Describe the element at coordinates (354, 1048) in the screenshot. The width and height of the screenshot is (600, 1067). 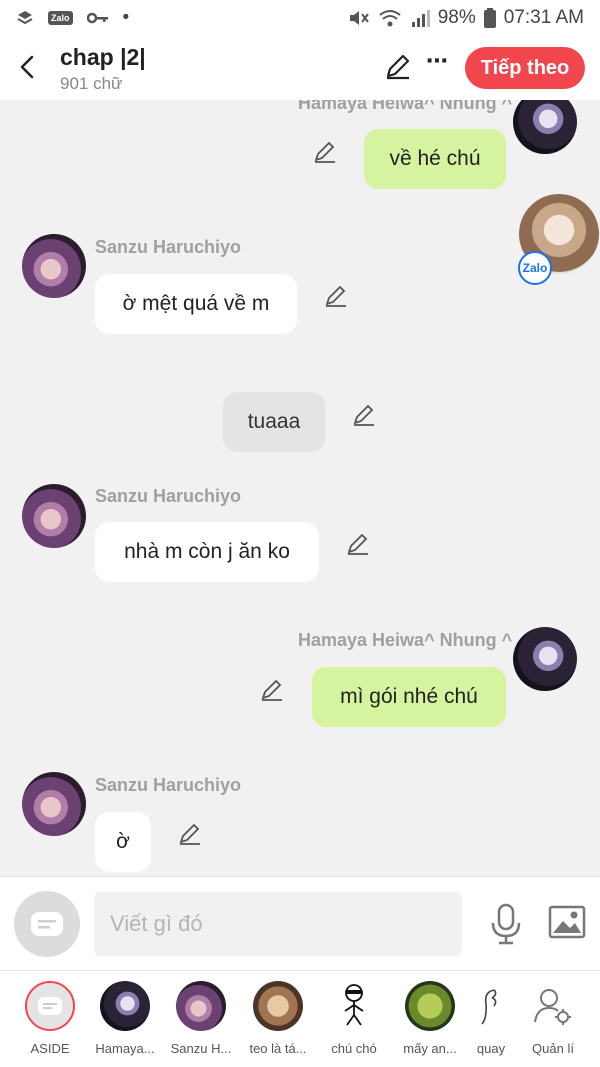
I see `nav-label: chú chó` at that location.